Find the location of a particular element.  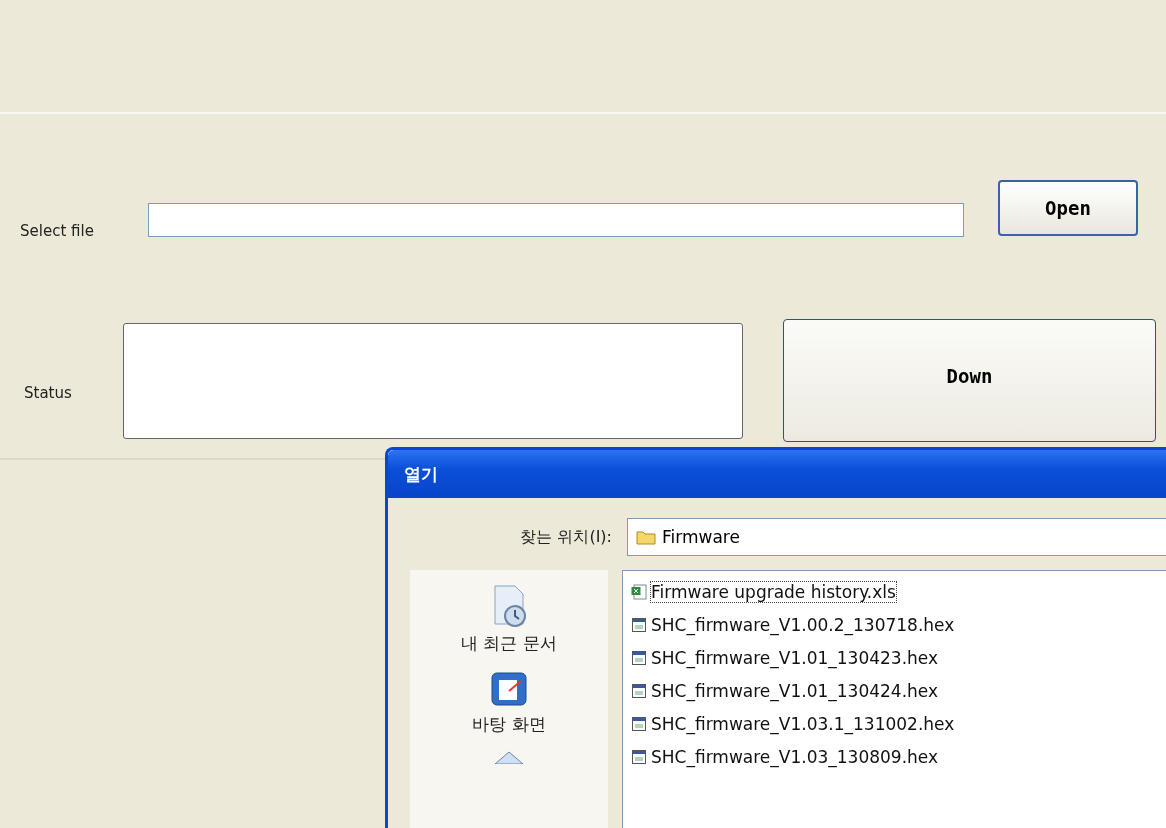

spreadsheet-file-icon is located at coordinates (639, 591).